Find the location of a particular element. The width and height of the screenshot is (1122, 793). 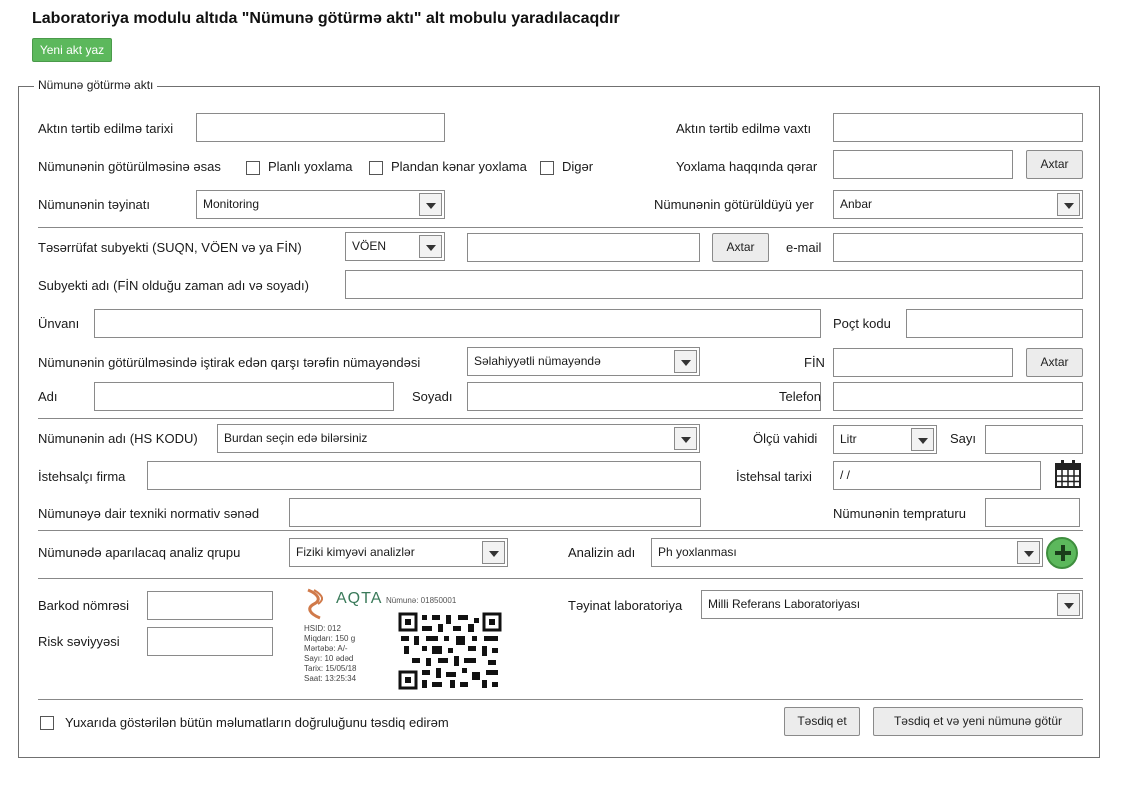

decision-input is located at coordinates (923, 164).